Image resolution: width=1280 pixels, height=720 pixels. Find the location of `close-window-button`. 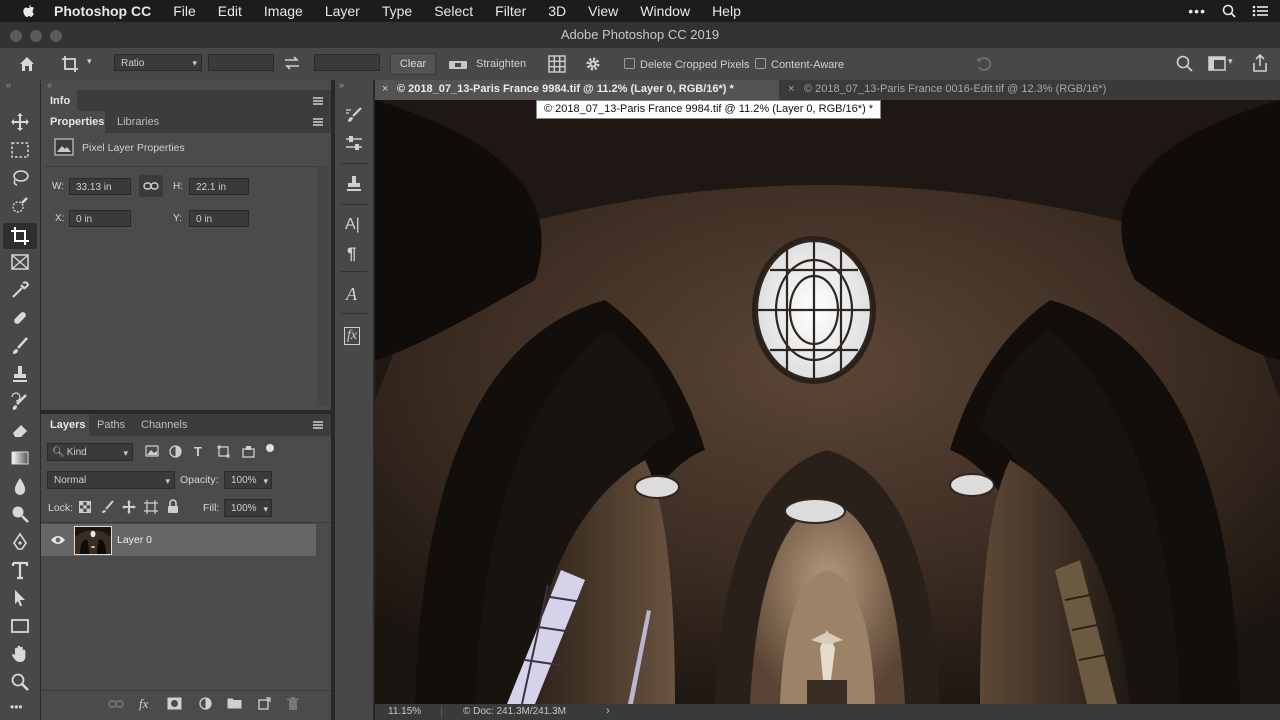

close-window-button is located at coordinates (16, 36).